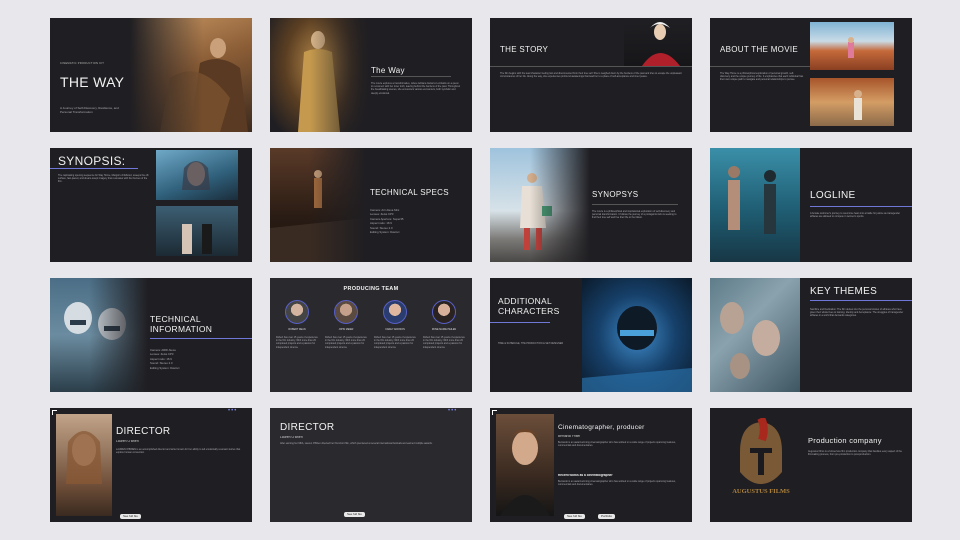 The image size is (960, 540). Describe the element at coordinates (755, 335) in the screenshot. I see `faces-collage-photo` at that location.